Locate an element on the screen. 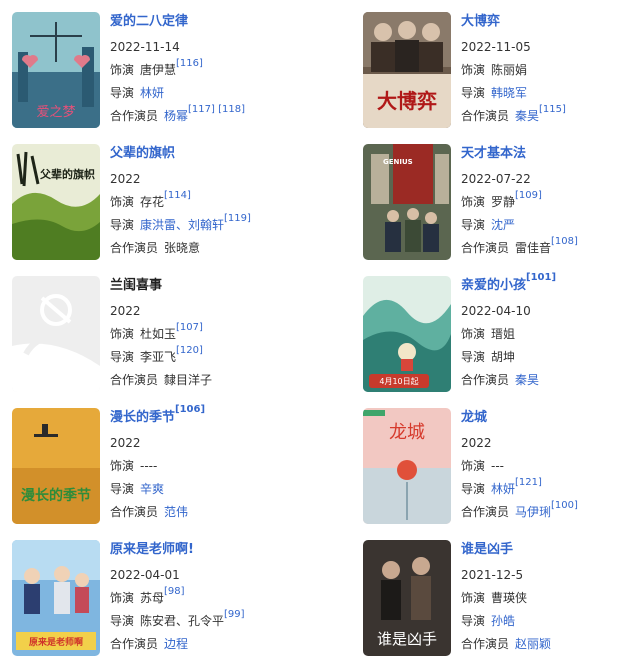 The image size is (641, 669). citation-ref: [117] [118] is located at coordinates (216, 109).